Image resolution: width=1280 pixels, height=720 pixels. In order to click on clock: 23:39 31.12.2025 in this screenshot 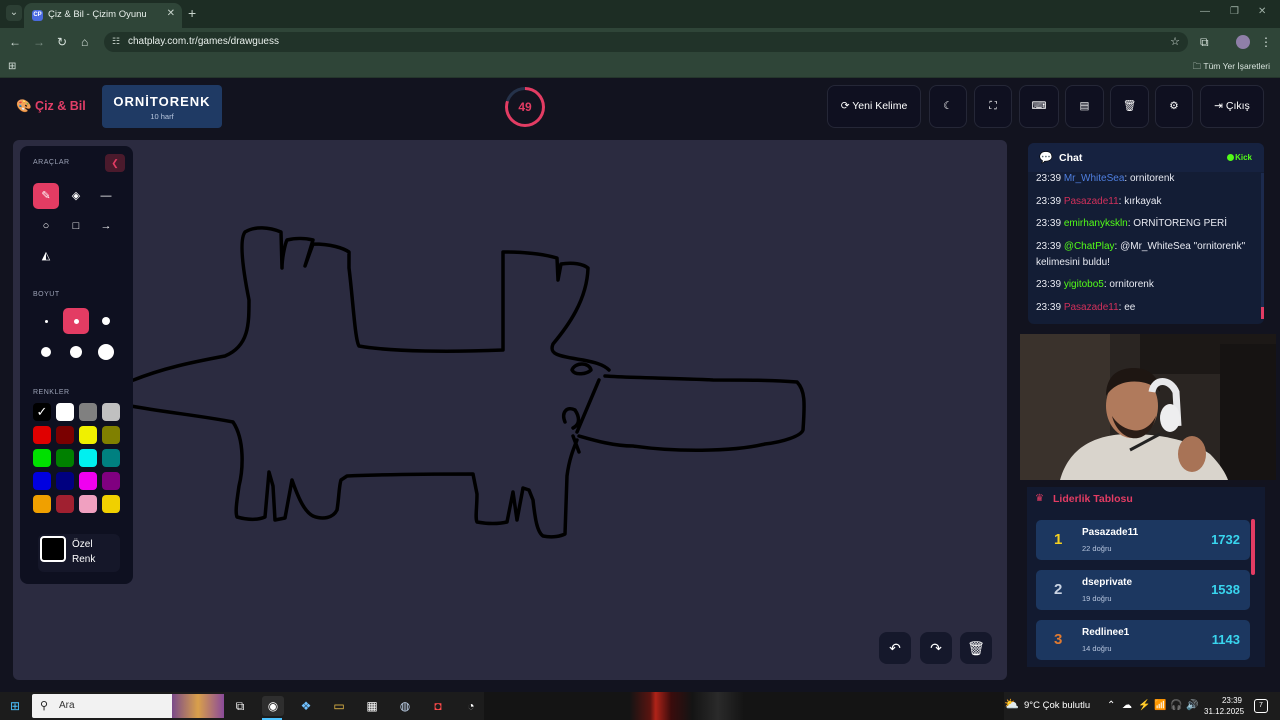, I will do `click(1224, 706)`.